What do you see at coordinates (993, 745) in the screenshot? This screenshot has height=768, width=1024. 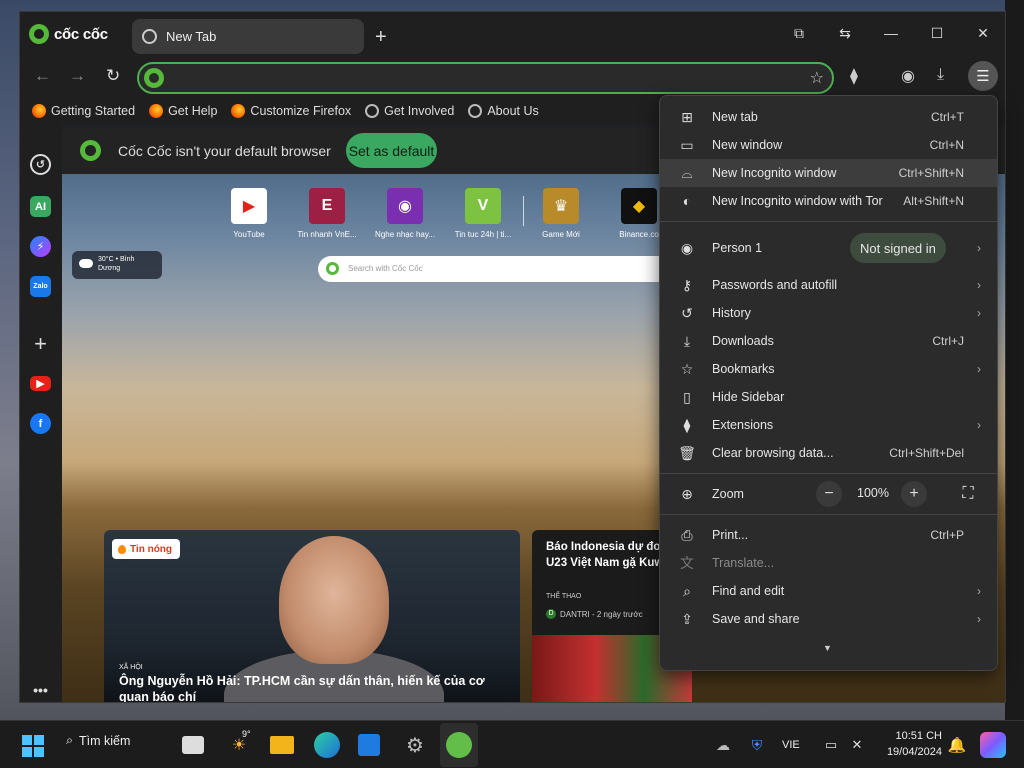 I see `copilot-icon` at bounding box center [993, 745].